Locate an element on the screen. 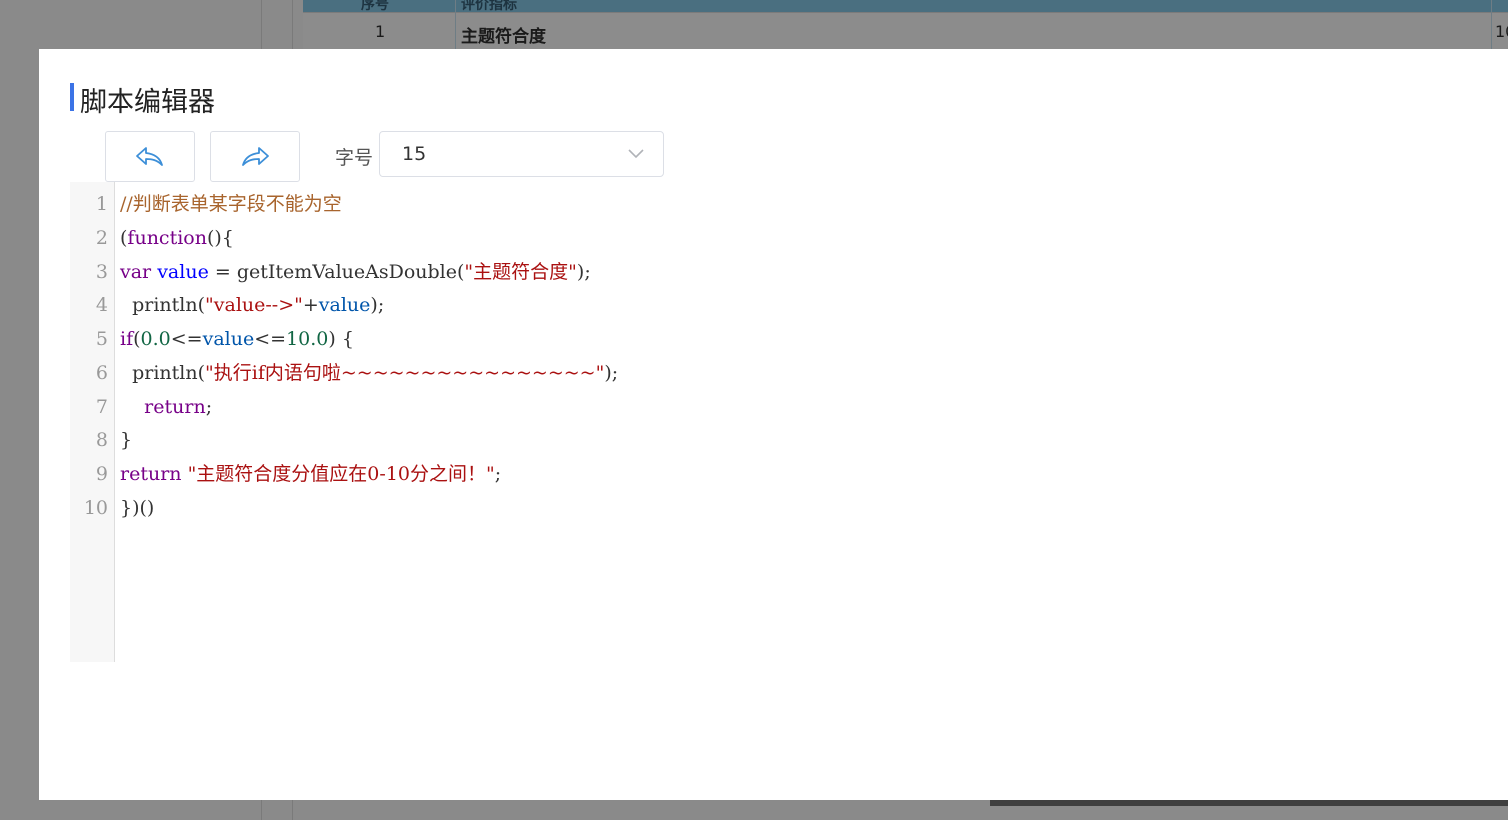  code-number: 0.0 is located at coordinates (155, 339).